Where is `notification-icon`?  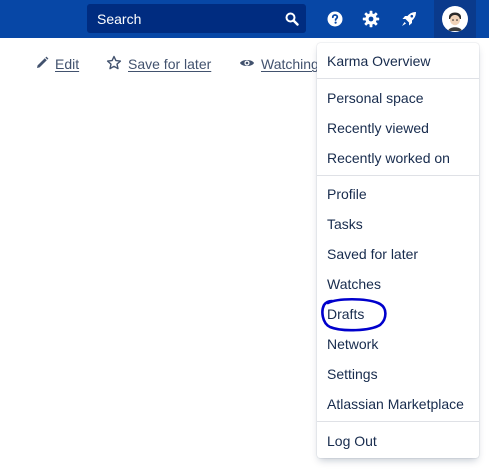 notification-icon is located at coordinates (409, 19).